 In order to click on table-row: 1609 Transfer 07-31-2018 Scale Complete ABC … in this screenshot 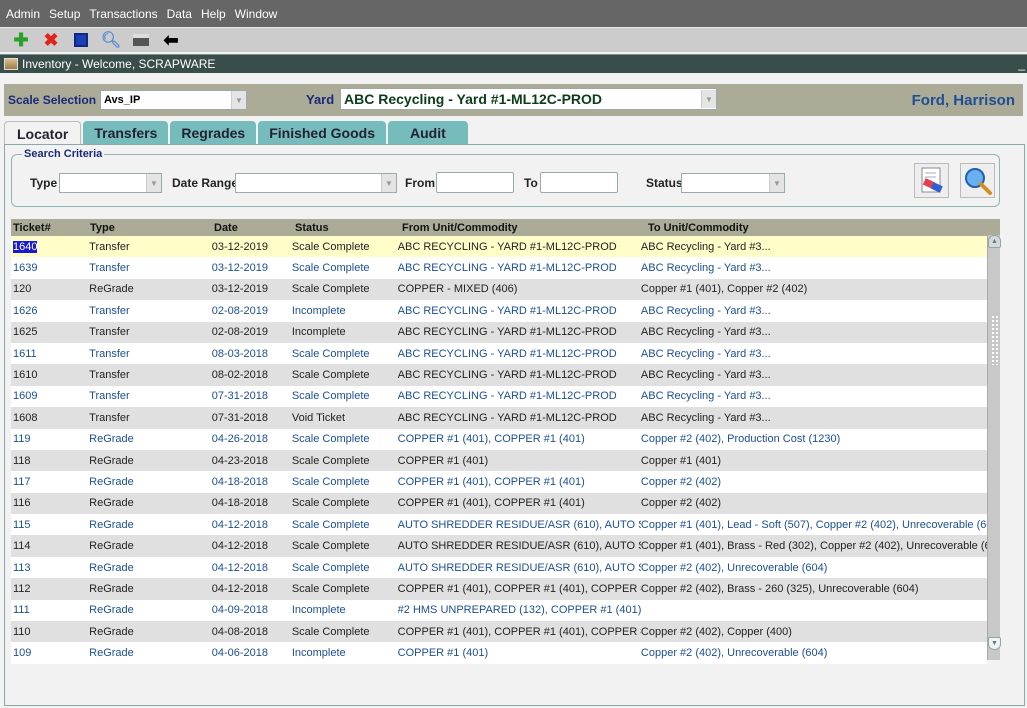, I will do `click(499, 396)`.